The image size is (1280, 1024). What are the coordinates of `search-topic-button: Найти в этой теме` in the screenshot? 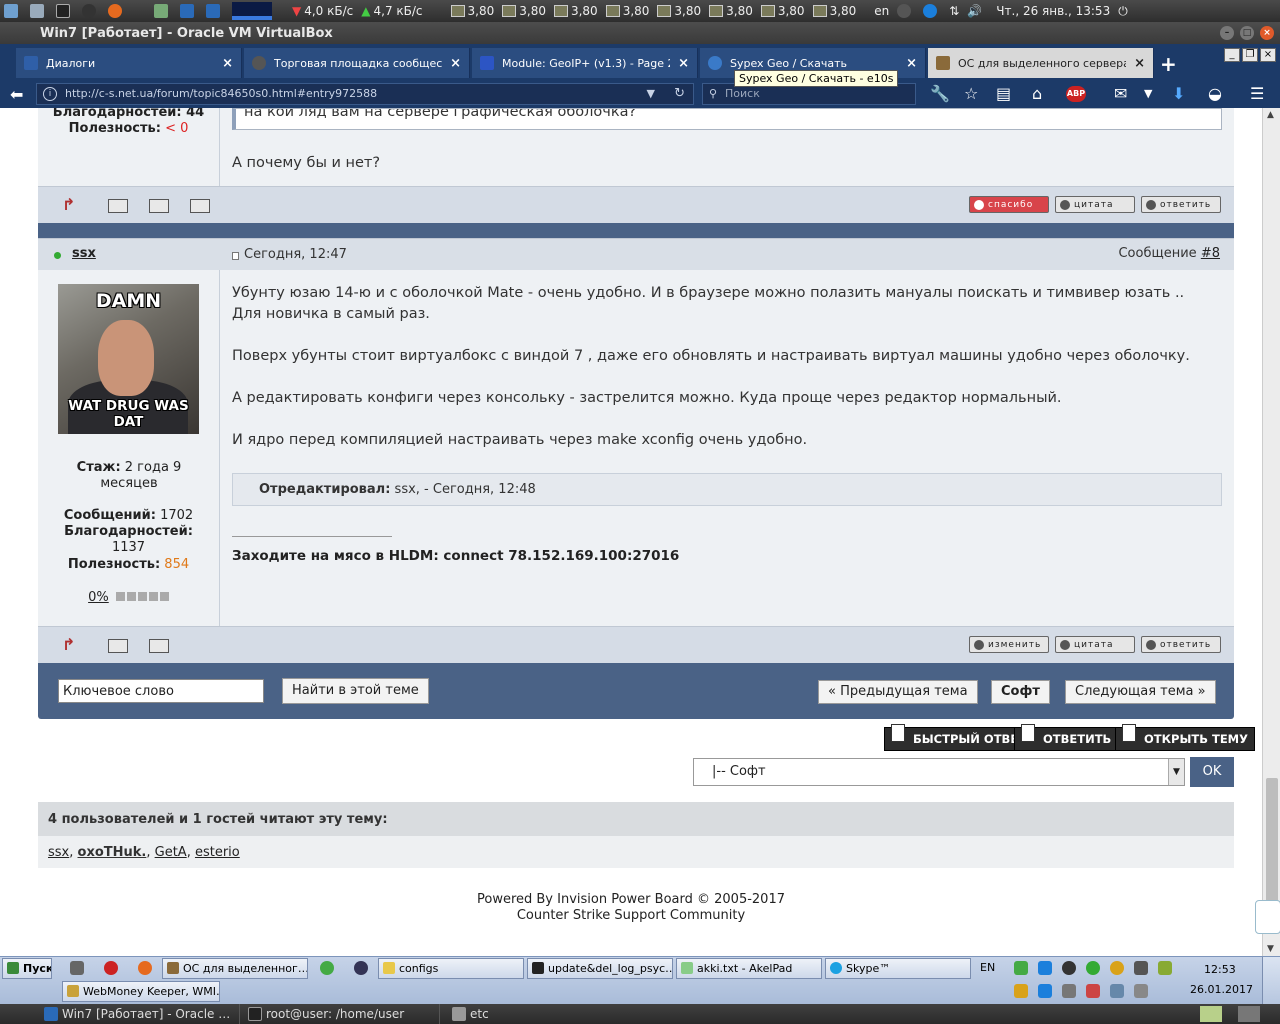 It's located at (355, 691).